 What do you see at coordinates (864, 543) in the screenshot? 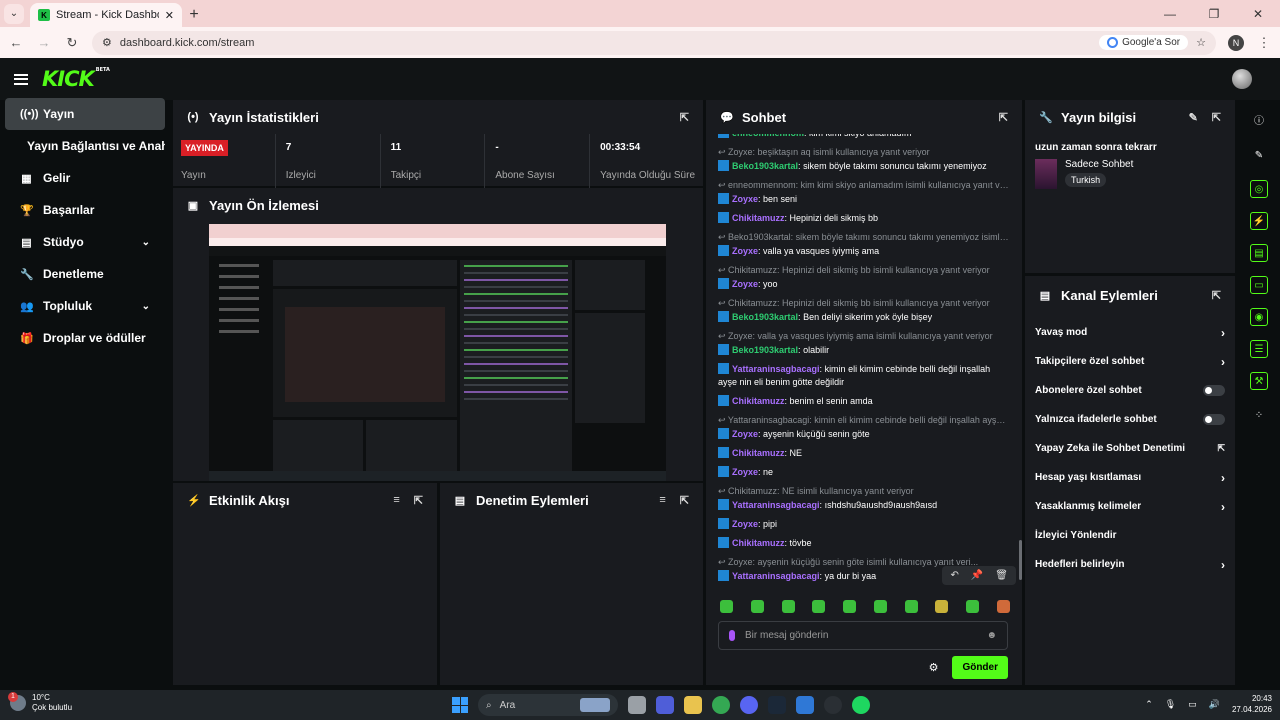
I see `chat-message: Chikitamuzz: tövbe` at bounding box center [864, 543].